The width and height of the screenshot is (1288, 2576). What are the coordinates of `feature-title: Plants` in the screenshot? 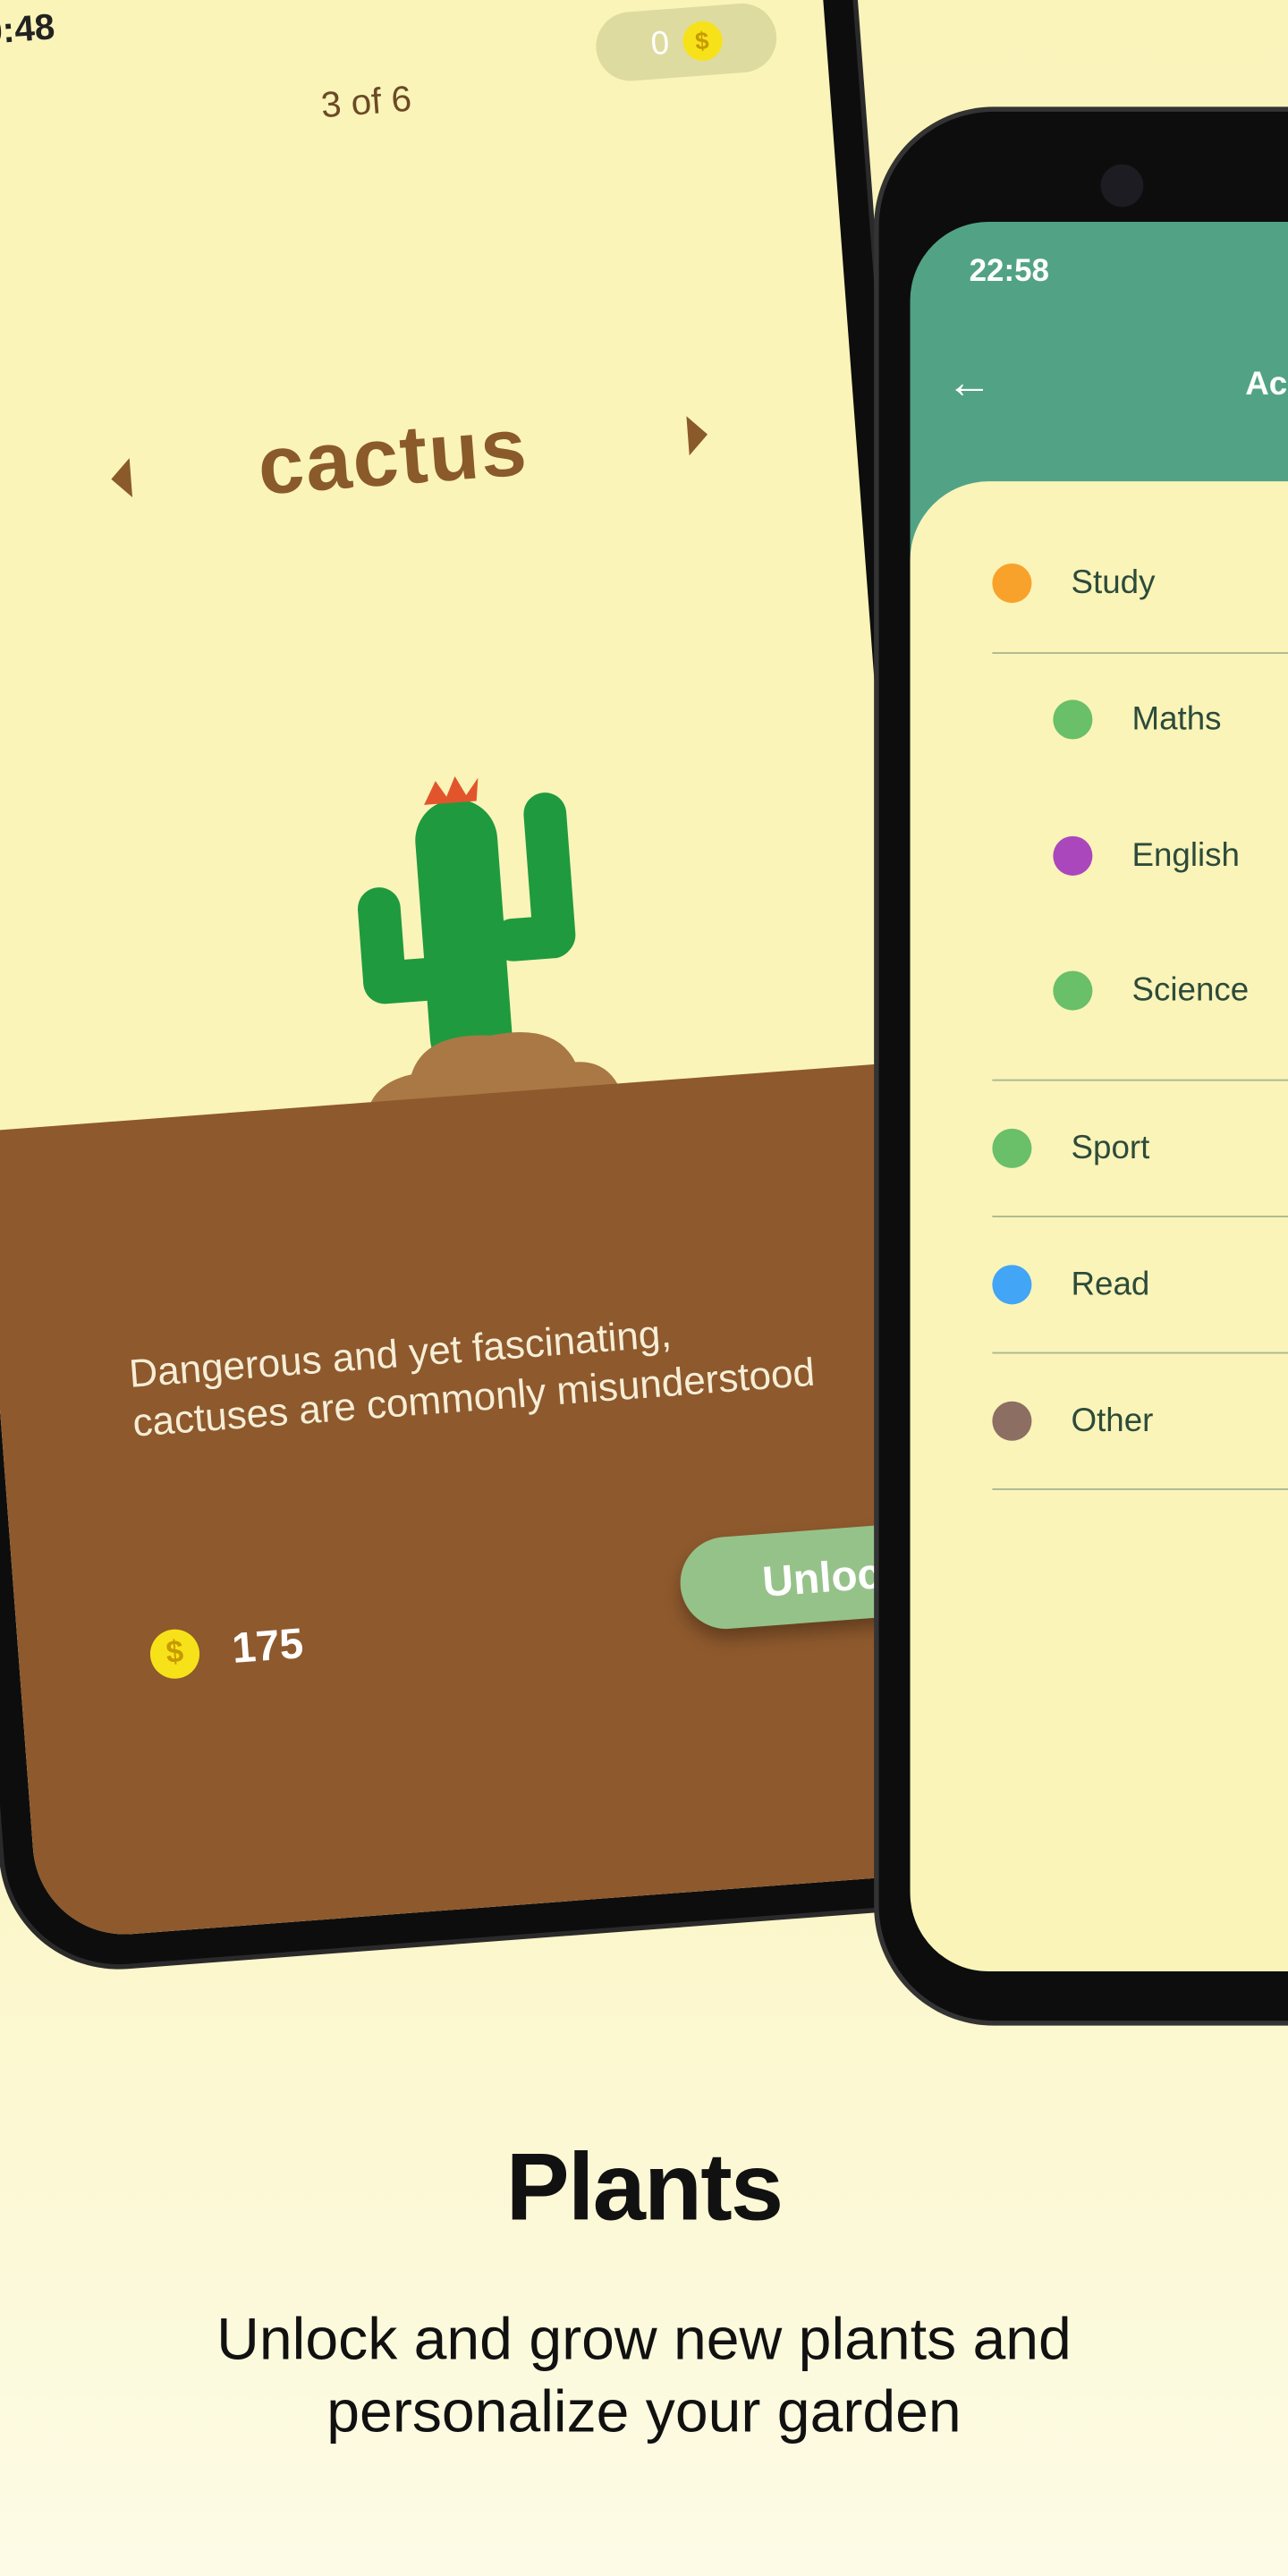 It's located at (644, 2187).